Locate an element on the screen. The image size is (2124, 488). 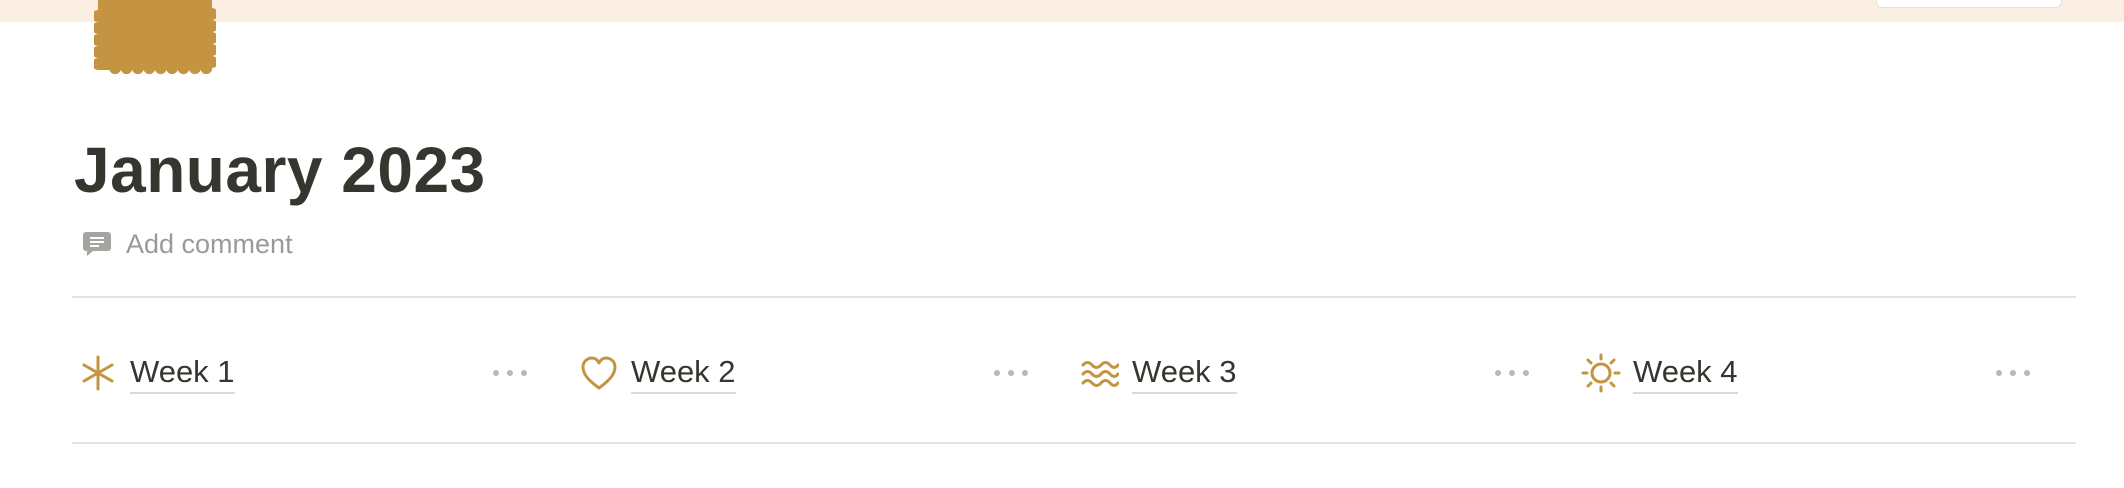
asterisk-icon is located at coordinates (98, 373).